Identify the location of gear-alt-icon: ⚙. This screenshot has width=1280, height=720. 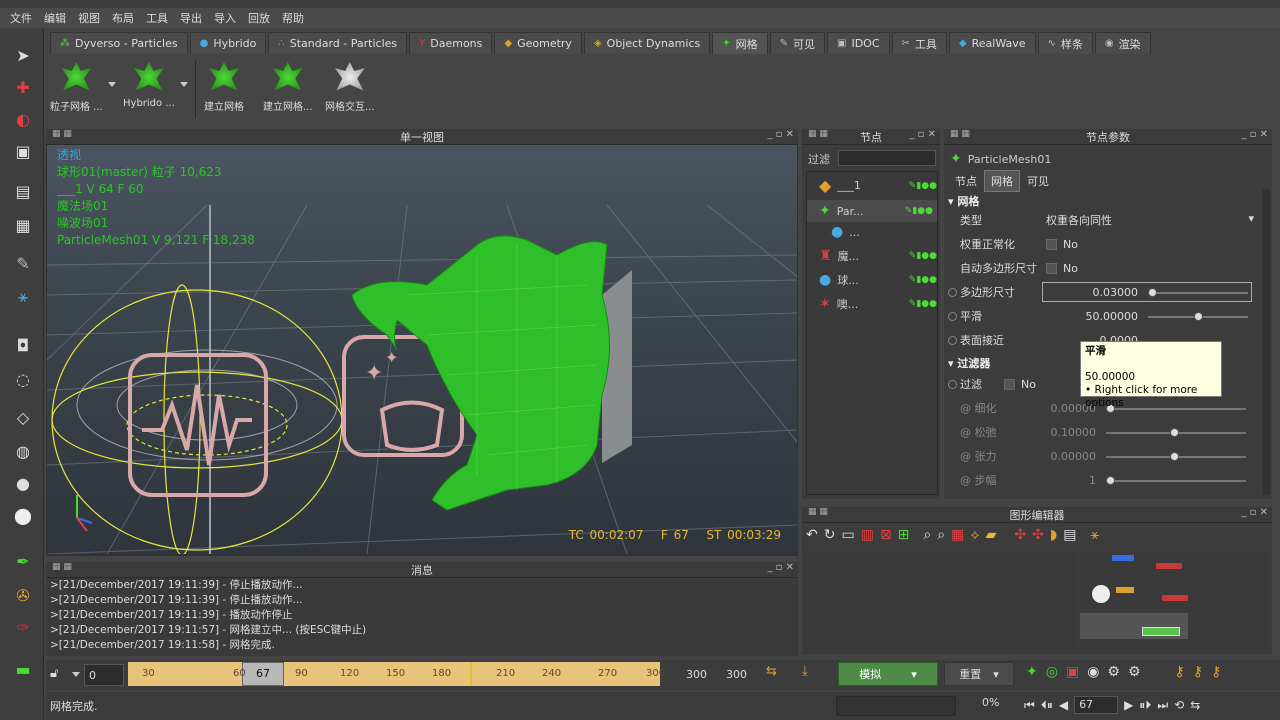
(1134, 672).